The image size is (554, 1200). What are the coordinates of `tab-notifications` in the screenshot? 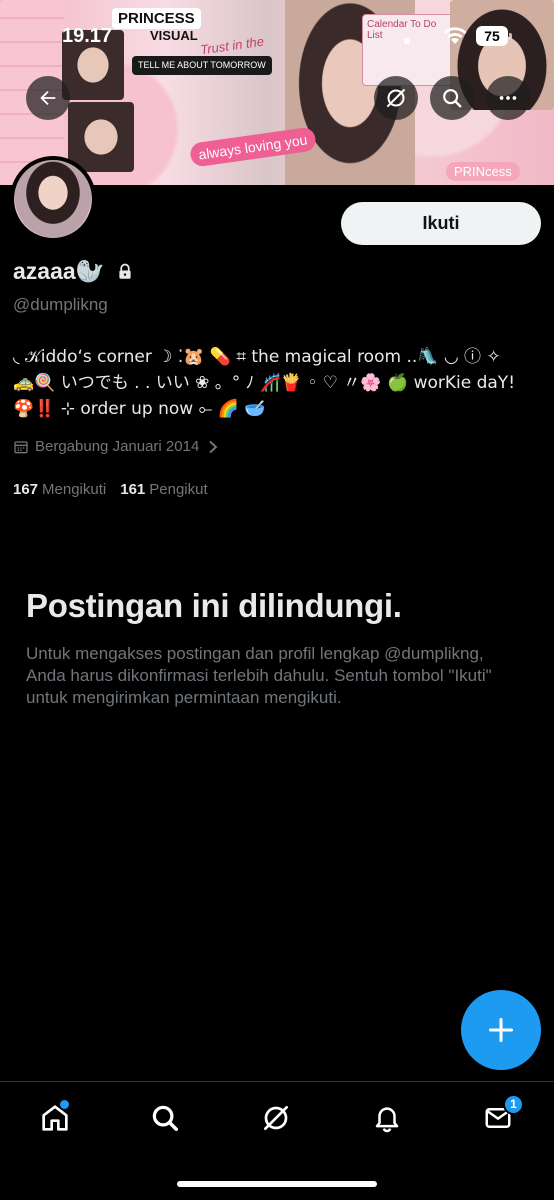 It's located at (387, 1118).